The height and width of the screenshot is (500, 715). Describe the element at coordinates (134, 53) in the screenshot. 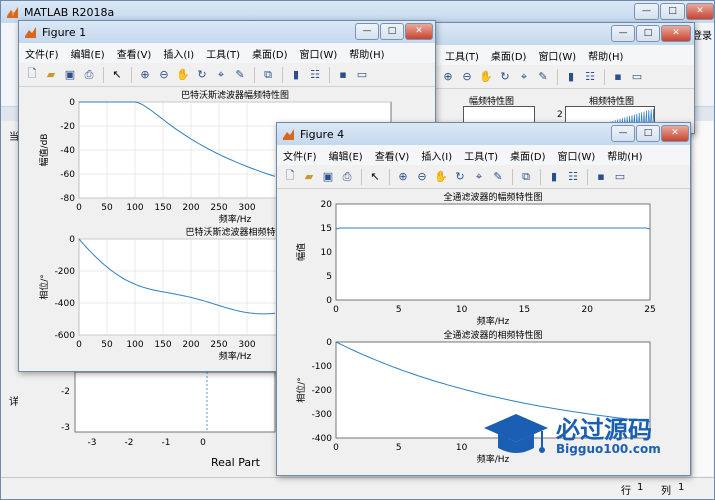

I see `fig1-menu-view: 查看(V)` at that location.